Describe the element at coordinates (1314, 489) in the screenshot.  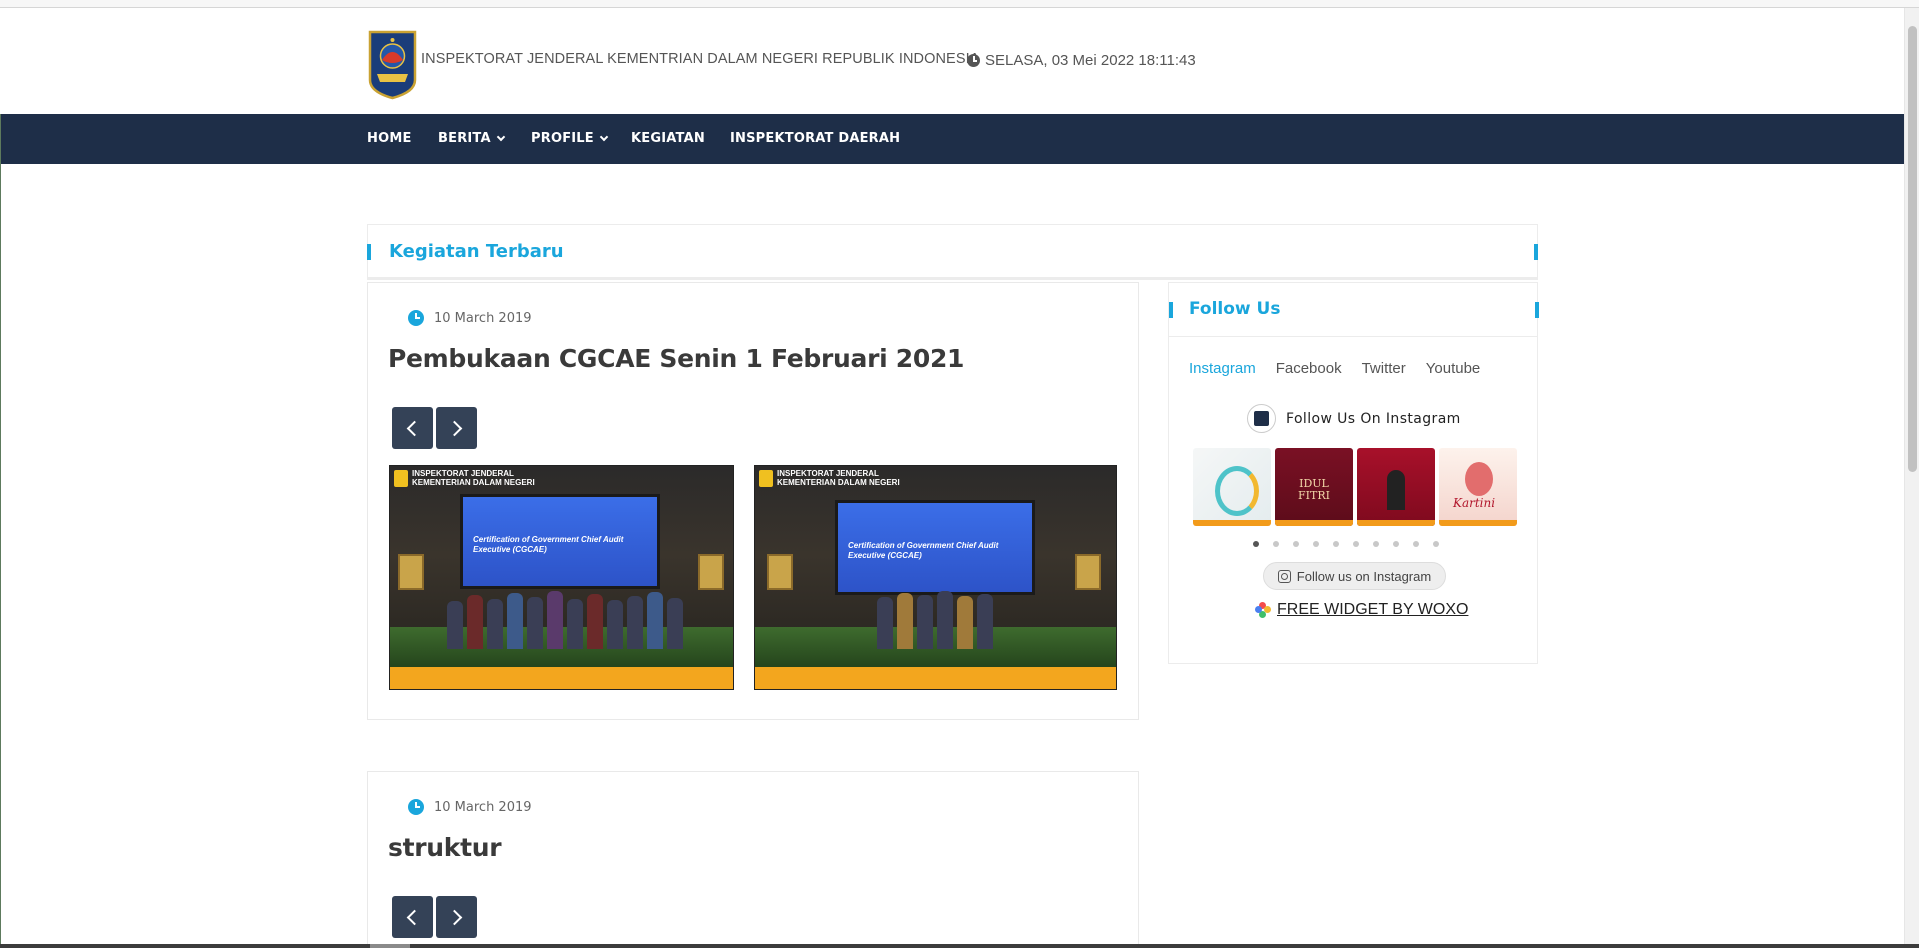
I see `thumb-caption: IDUL FITRI` at that location.